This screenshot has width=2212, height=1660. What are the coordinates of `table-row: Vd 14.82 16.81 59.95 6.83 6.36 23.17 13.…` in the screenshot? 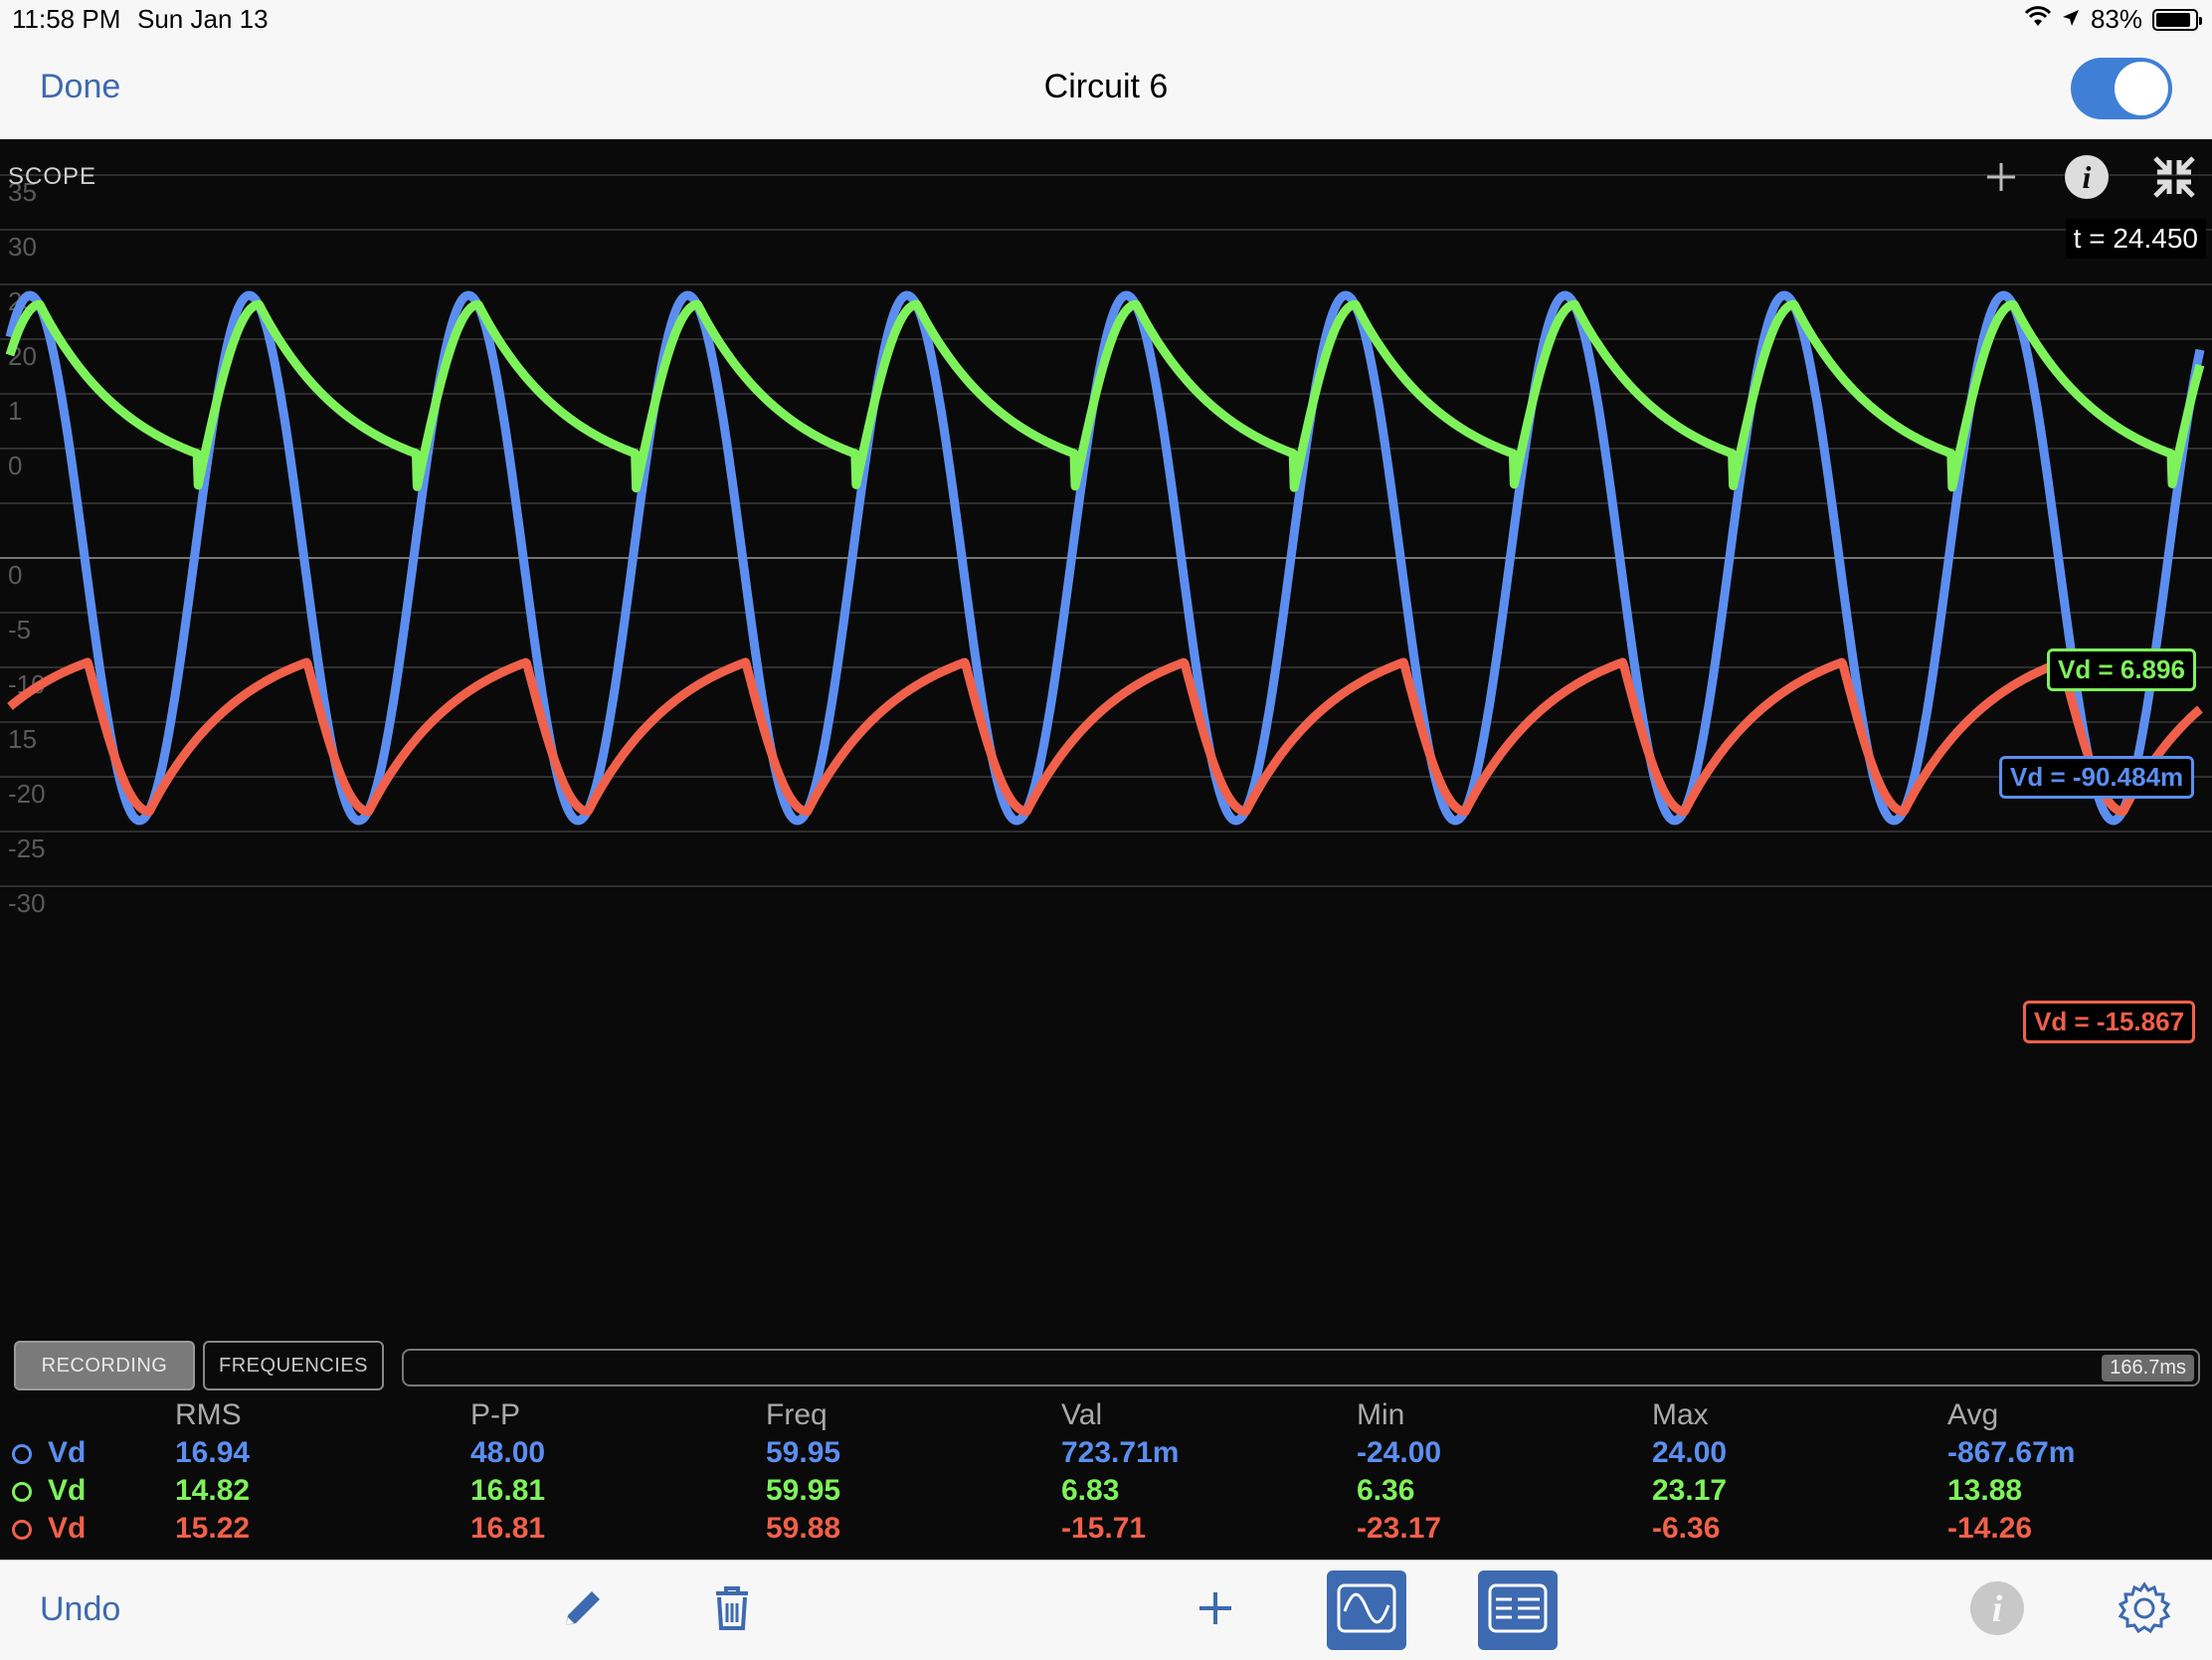 It's located at (1106, 1492).